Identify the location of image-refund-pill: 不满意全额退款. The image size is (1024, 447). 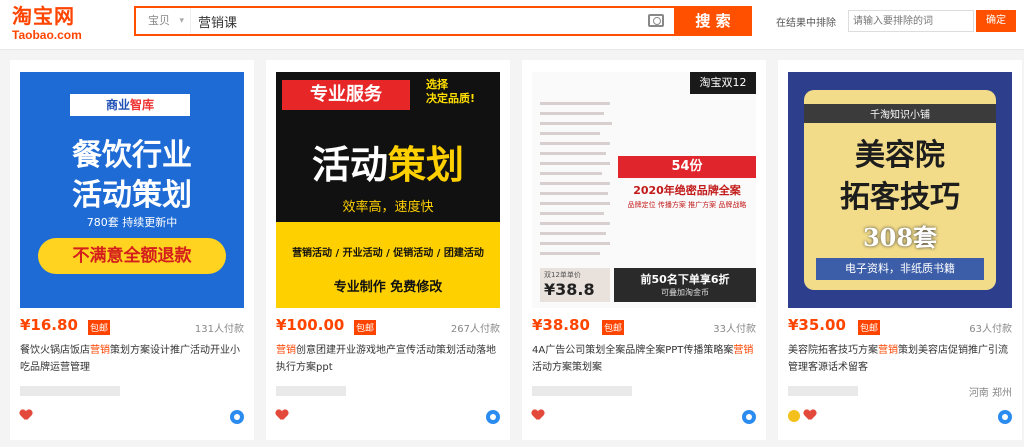
(132, 256).